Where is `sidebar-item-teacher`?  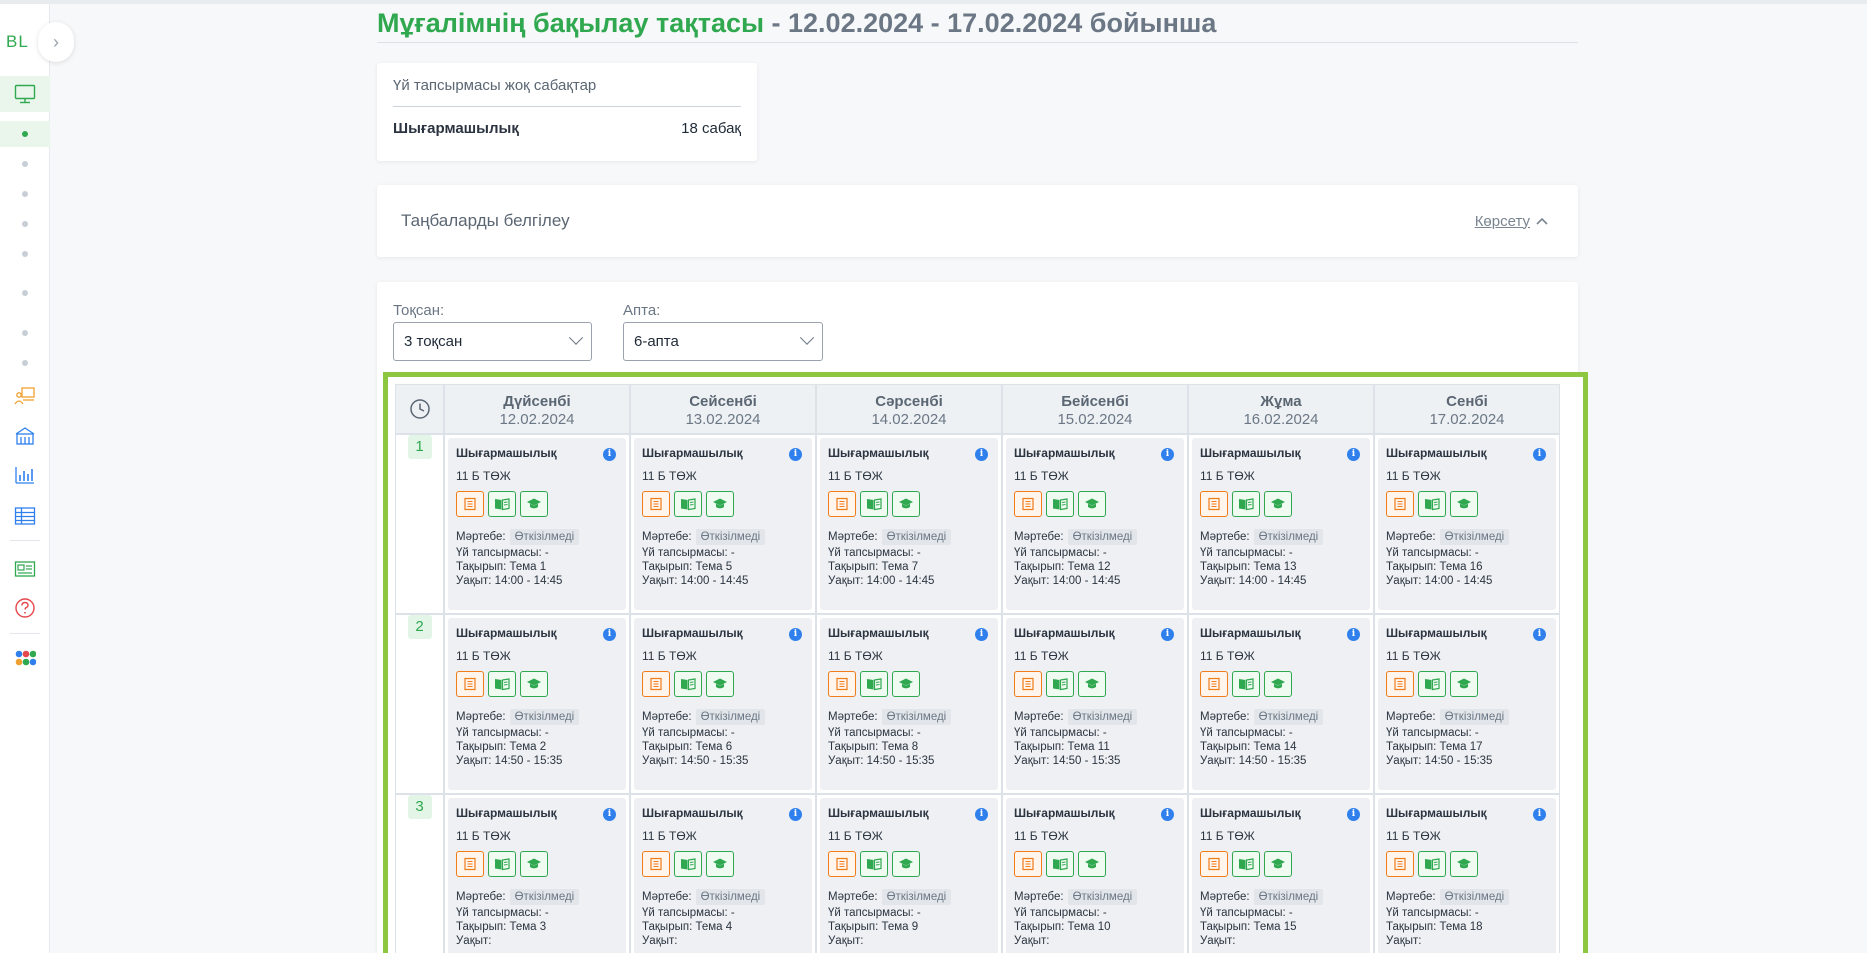
sidebar-item-teacher is located at coordinates (25, 396).